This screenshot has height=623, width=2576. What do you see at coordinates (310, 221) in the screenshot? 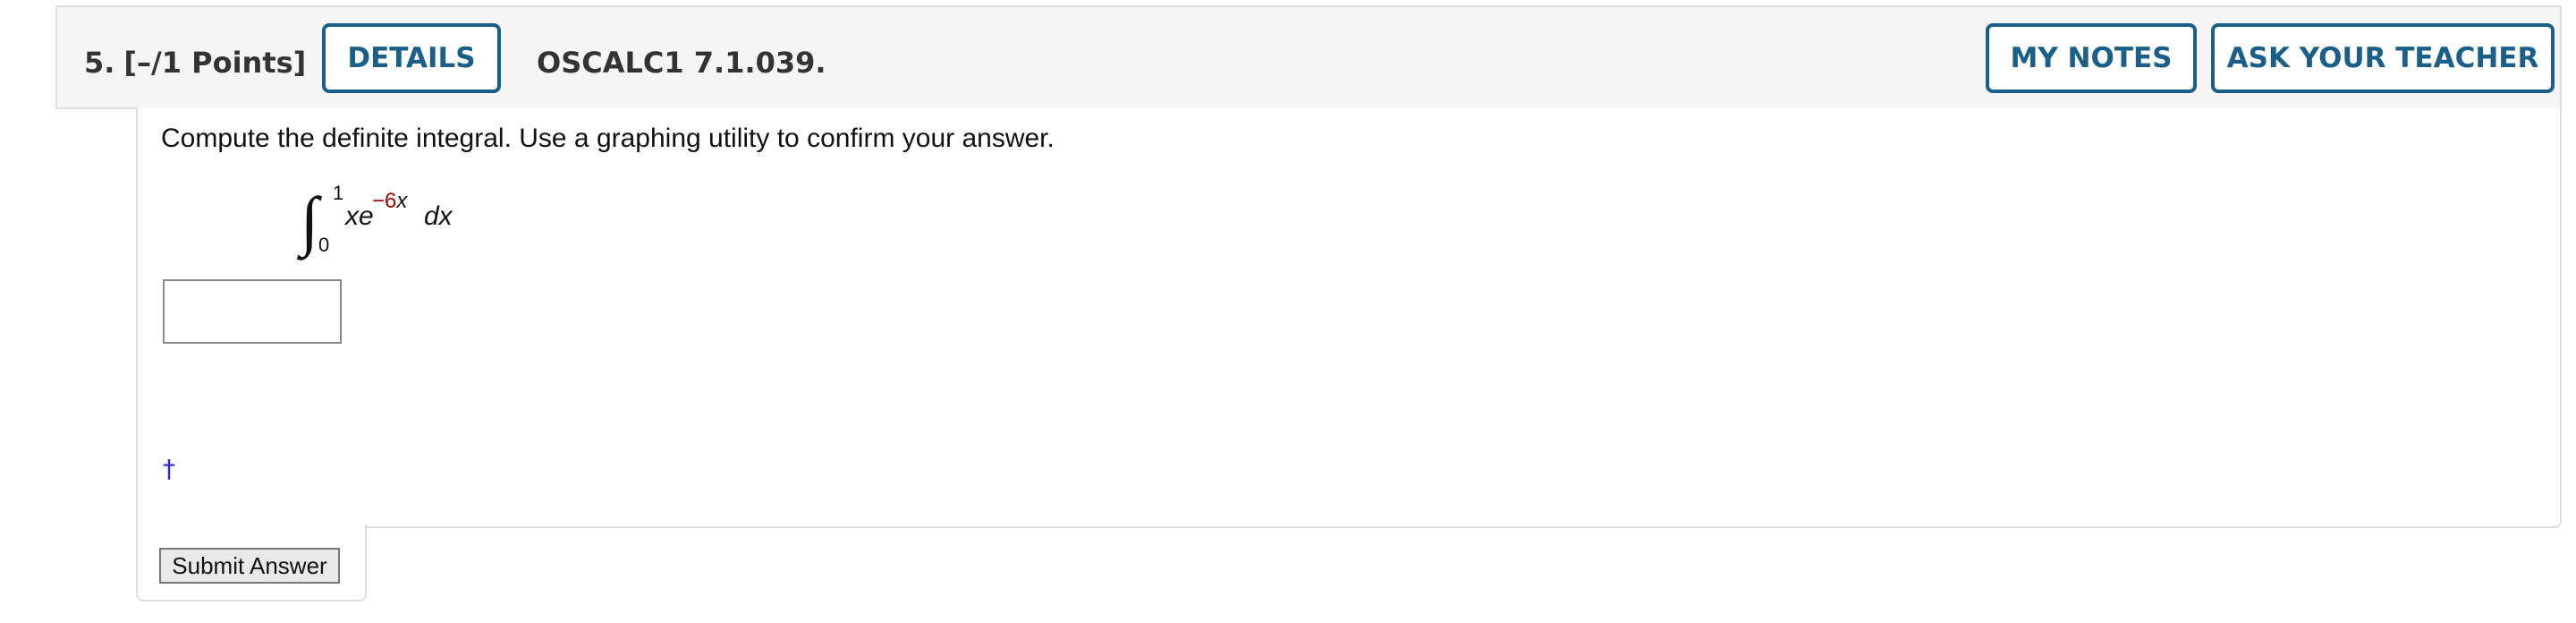
I see `integral-sign: ∫` at bounding box center [310, 221].